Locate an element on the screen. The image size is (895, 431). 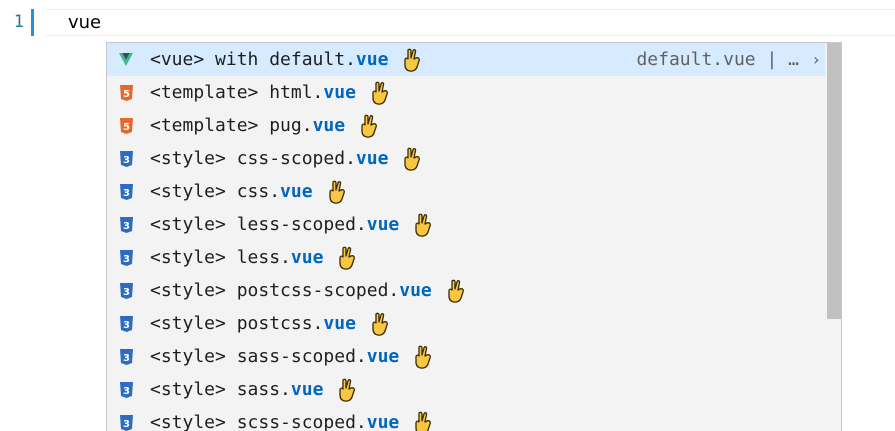
suggestion-label-prefix: <style> less-scoped. is located at coordinates (258, 224).